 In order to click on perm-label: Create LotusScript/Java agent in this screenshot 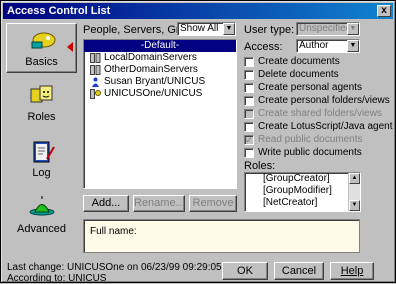, I will do `click(325, 126)`.